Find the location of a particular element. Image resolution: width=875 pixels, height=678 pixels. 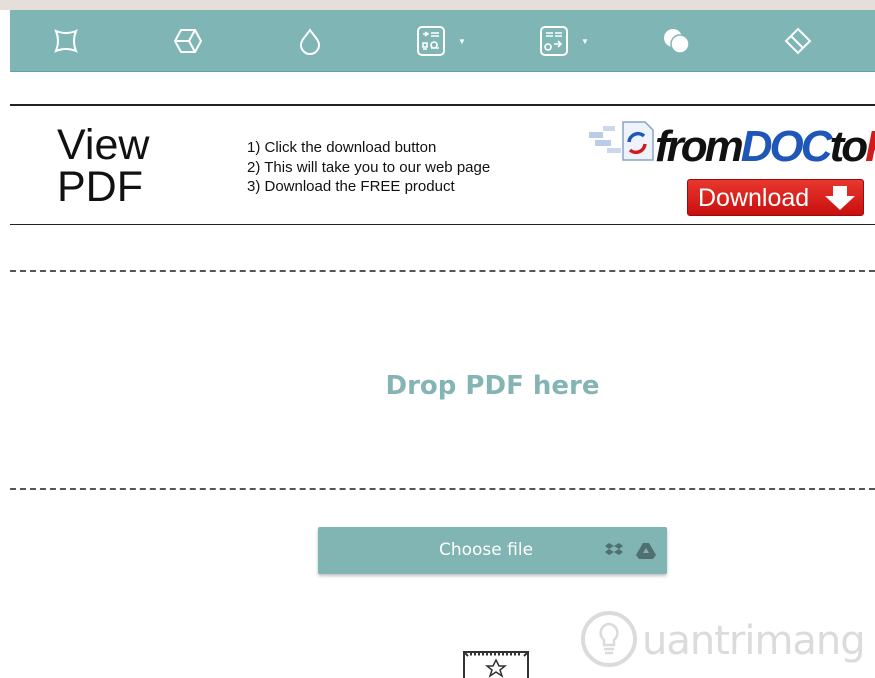

star-badge-icon is located at coordinates (496, 664).